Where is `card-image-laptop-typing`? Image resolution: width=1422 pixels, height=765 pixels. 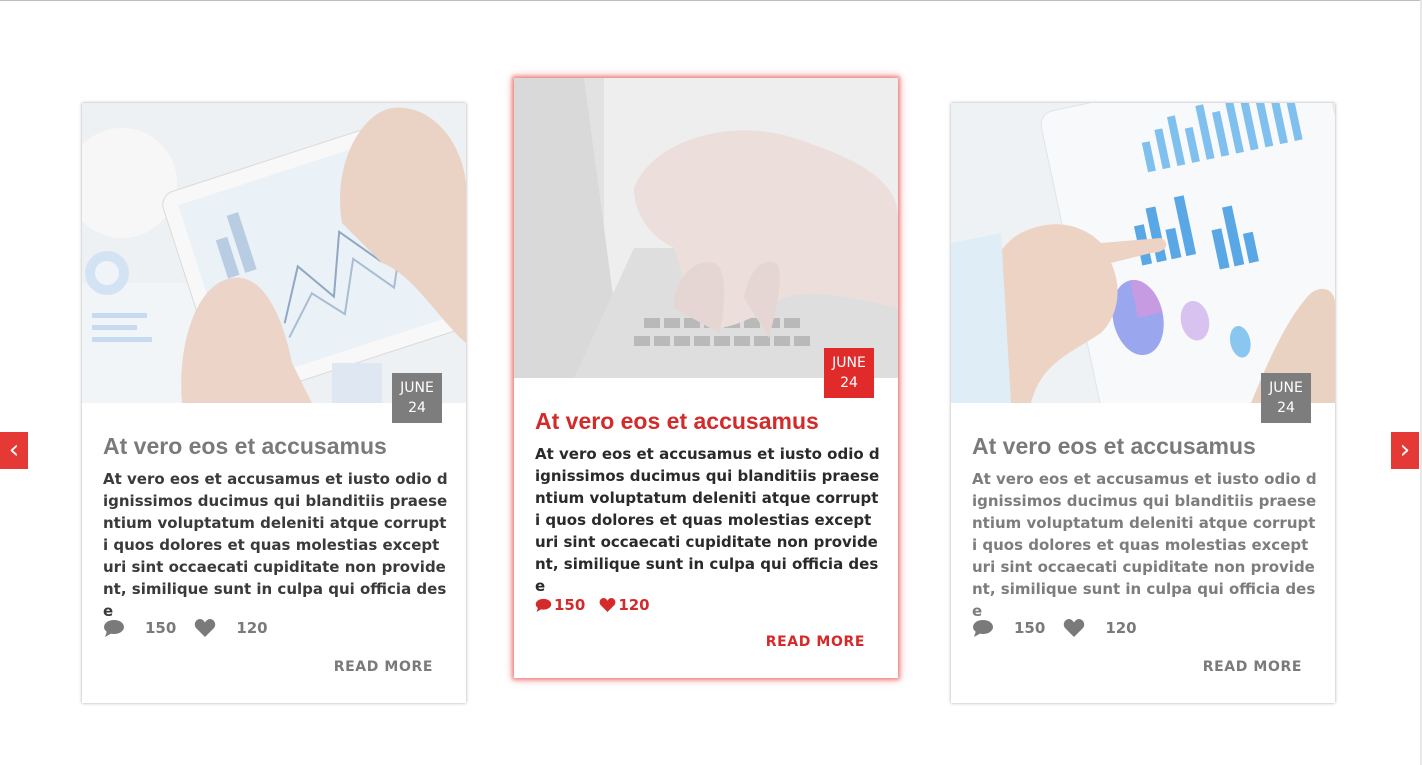 card-image-laptop-typing is located at coordinates (706, 228).